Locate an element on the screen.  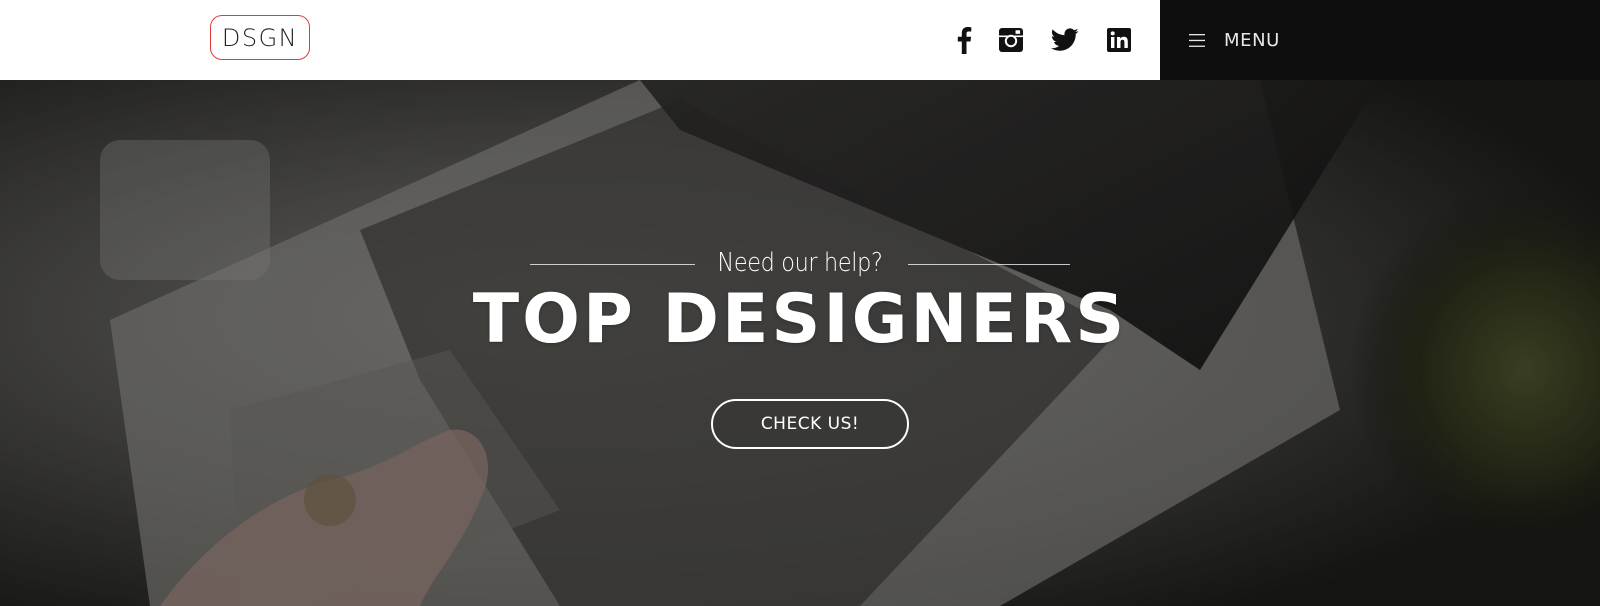
tagline-row: Need our help? is located at coordinates (800, 263).